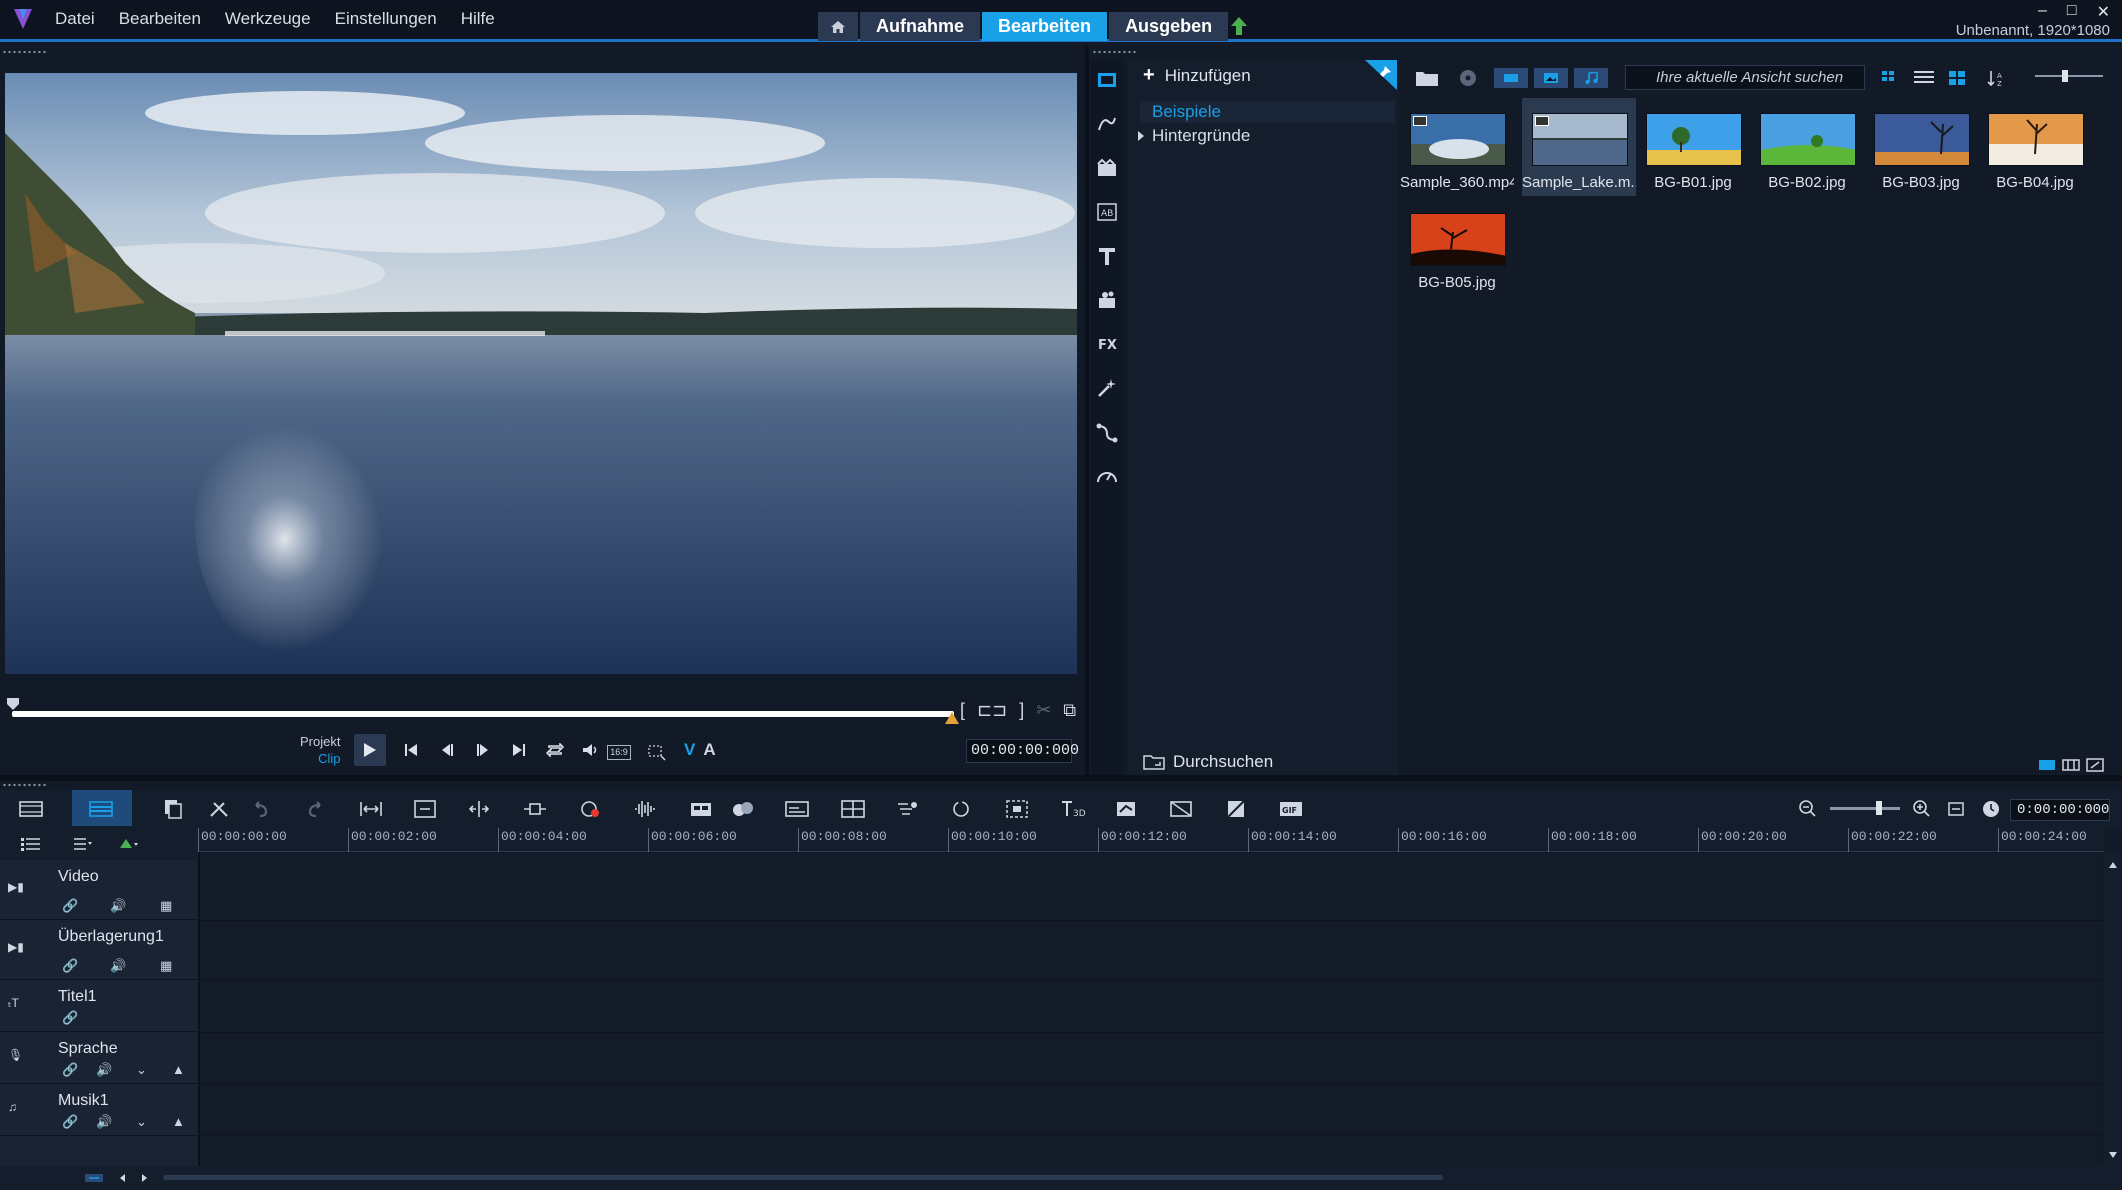 The width and height of the screenshot is (2122, 1190). What do you see at coordinates (961, 809) in the screenshot?
I see `loop-icon` at bounding box center [961, 809].